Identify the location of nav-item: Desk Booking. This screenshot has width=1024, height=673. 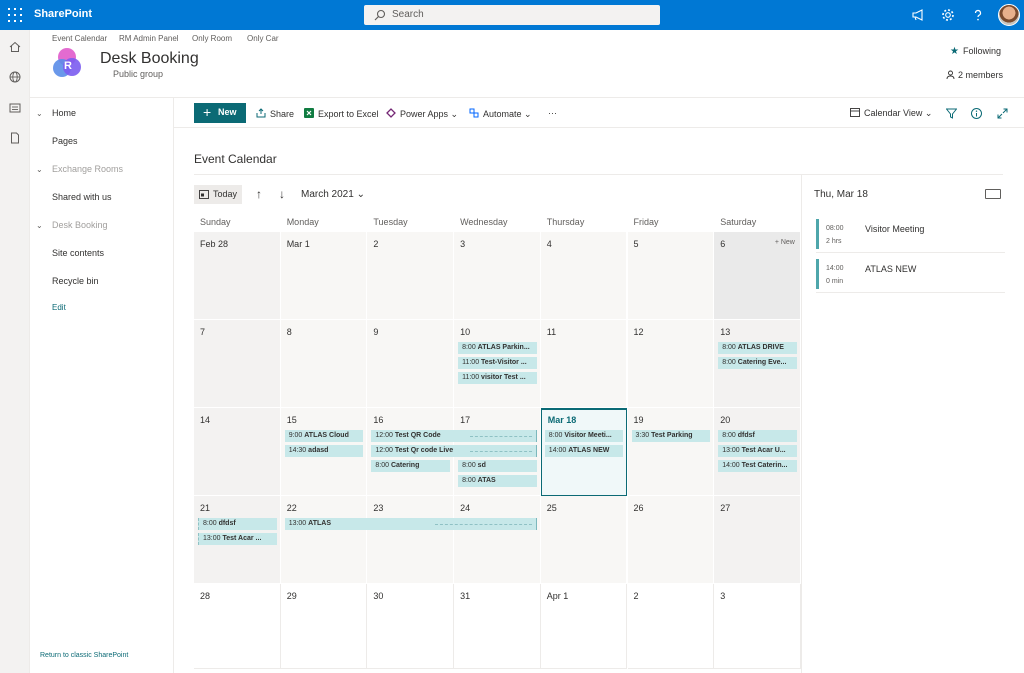
(80, 225).